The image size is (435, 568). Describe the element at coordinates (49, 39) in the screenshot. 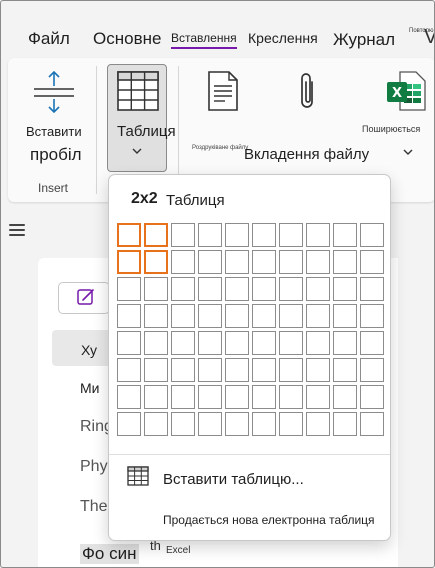

I see `tab-file: Файл` at that location.